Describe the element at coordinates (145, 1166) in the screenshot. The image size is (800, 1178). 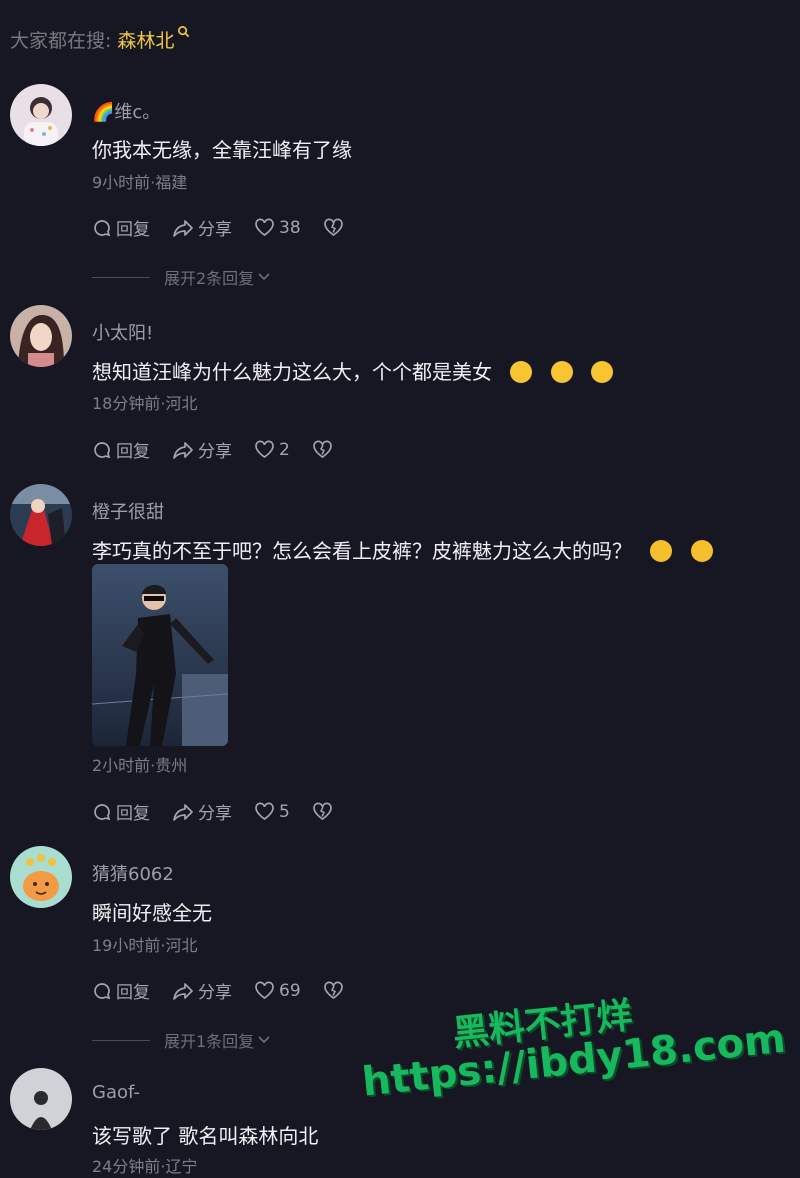
I see `comment-meta: 24分钟前·辽宁` at that location.